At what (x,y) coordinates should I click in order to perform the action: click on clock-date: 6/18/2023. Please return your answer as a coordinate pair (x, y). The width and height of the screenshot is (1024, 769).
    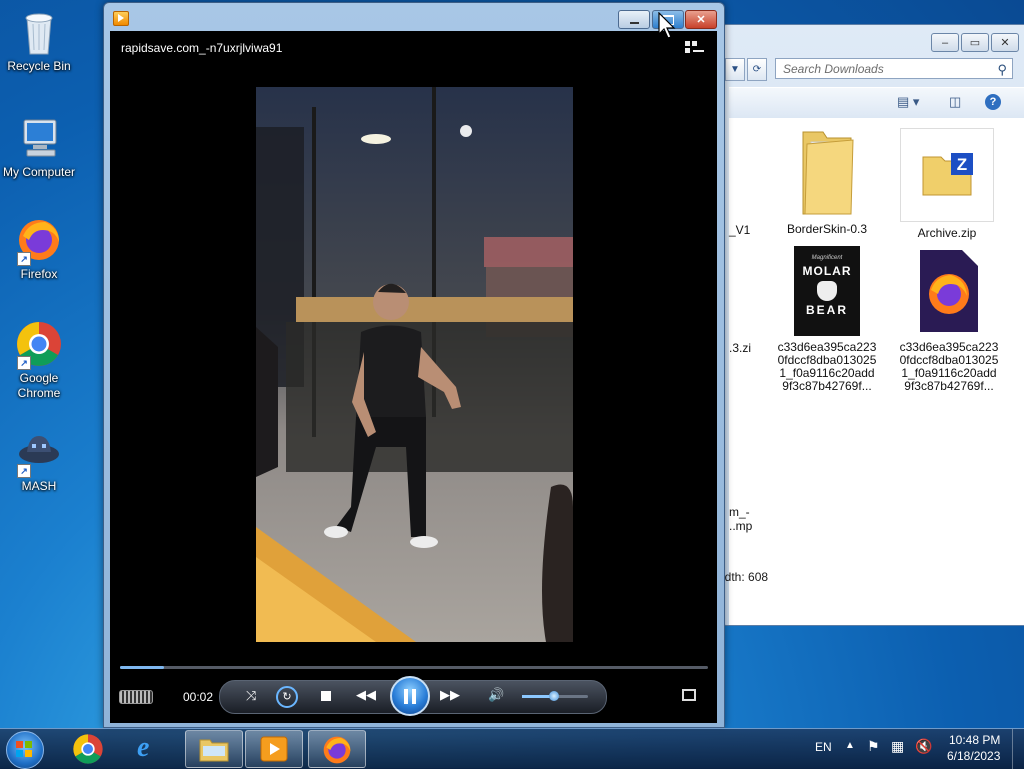
    Looking at the image, I should click on (973, 756).